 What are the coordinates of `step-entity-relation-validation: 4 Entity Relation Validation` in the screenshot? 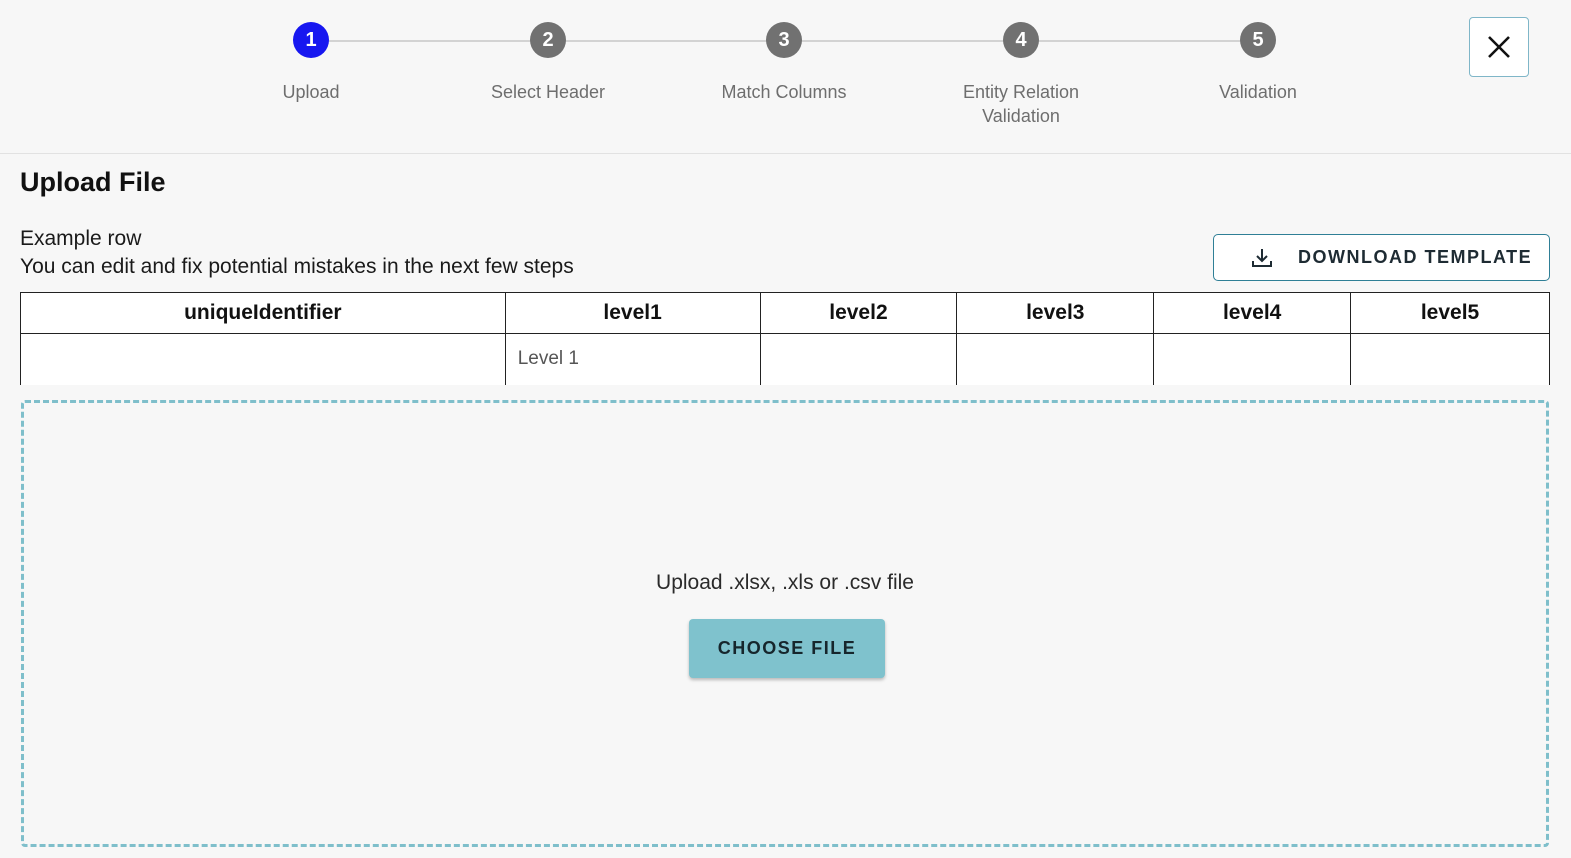 It's located at (1021, 75).